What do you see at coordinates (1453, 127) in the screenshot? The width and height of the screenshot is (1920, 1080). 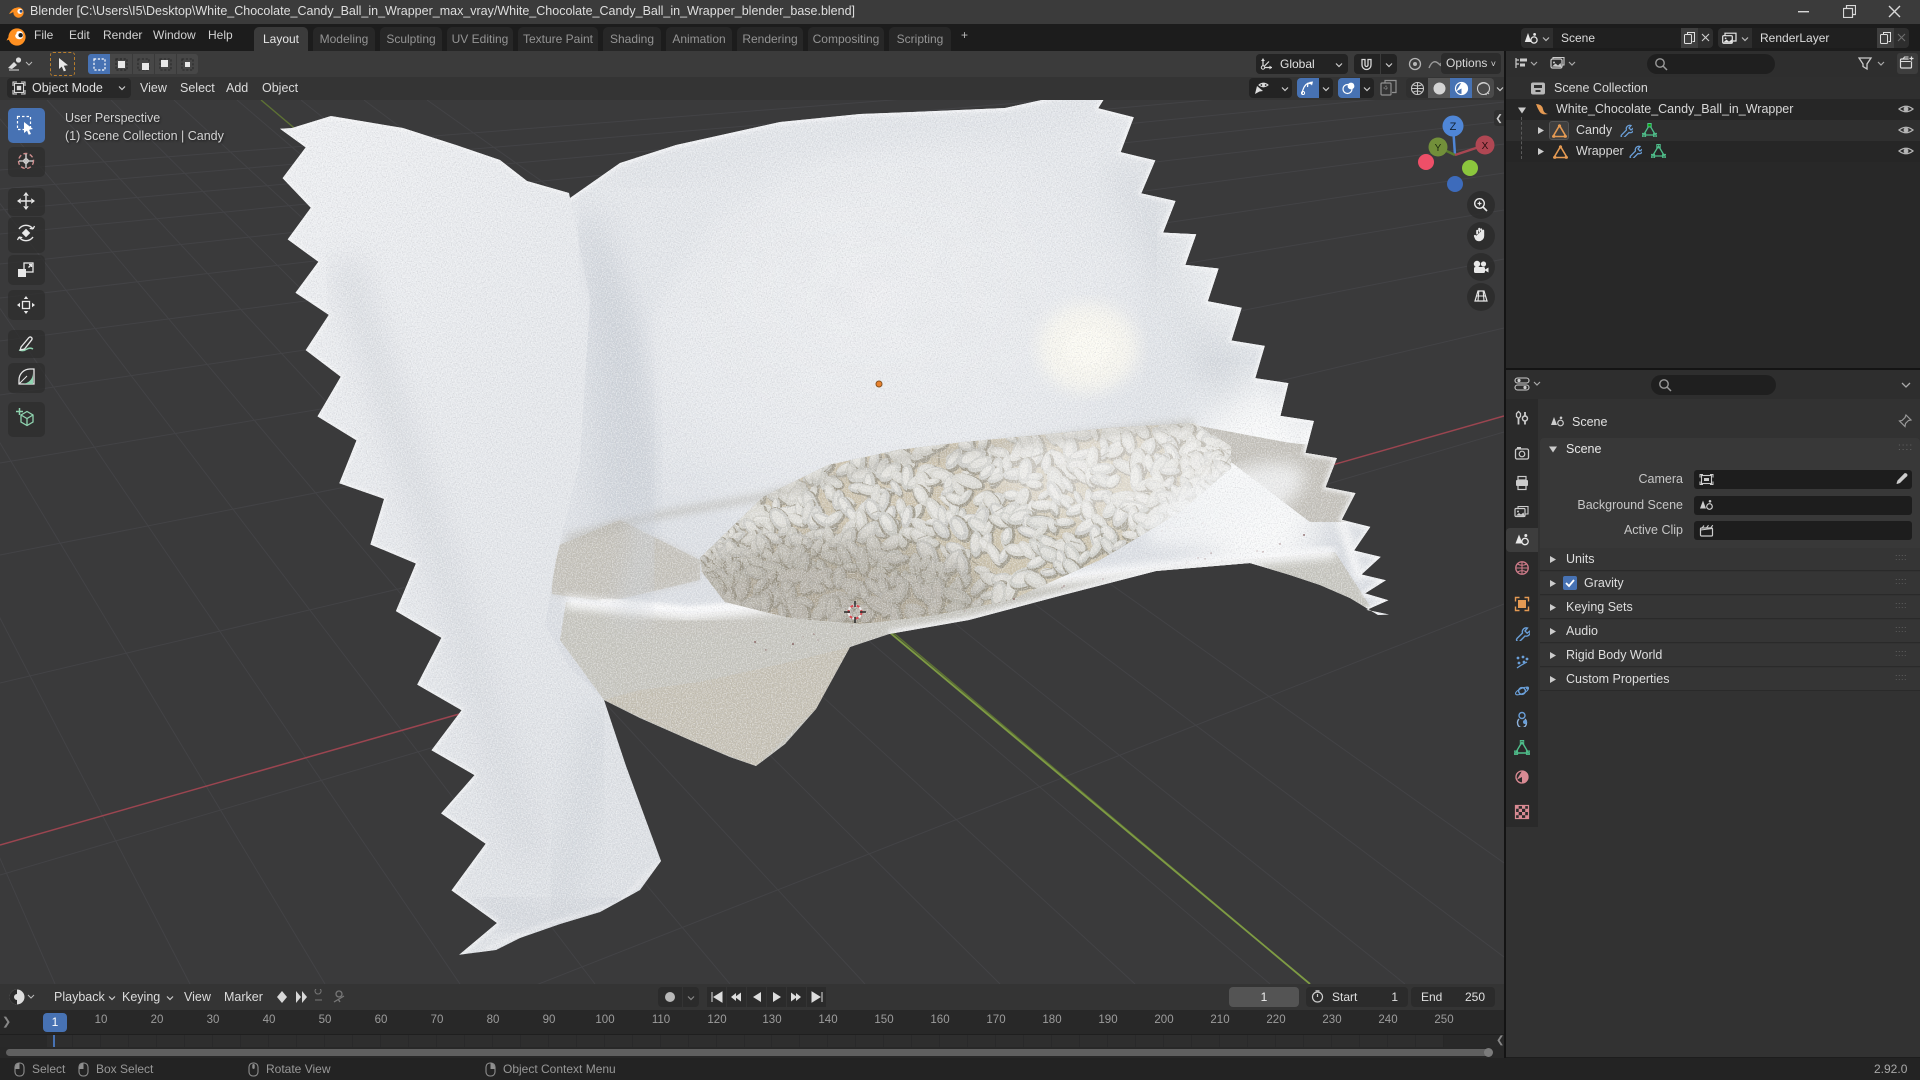 I see `svg-text: Z` at bounding box center [1453, 127].